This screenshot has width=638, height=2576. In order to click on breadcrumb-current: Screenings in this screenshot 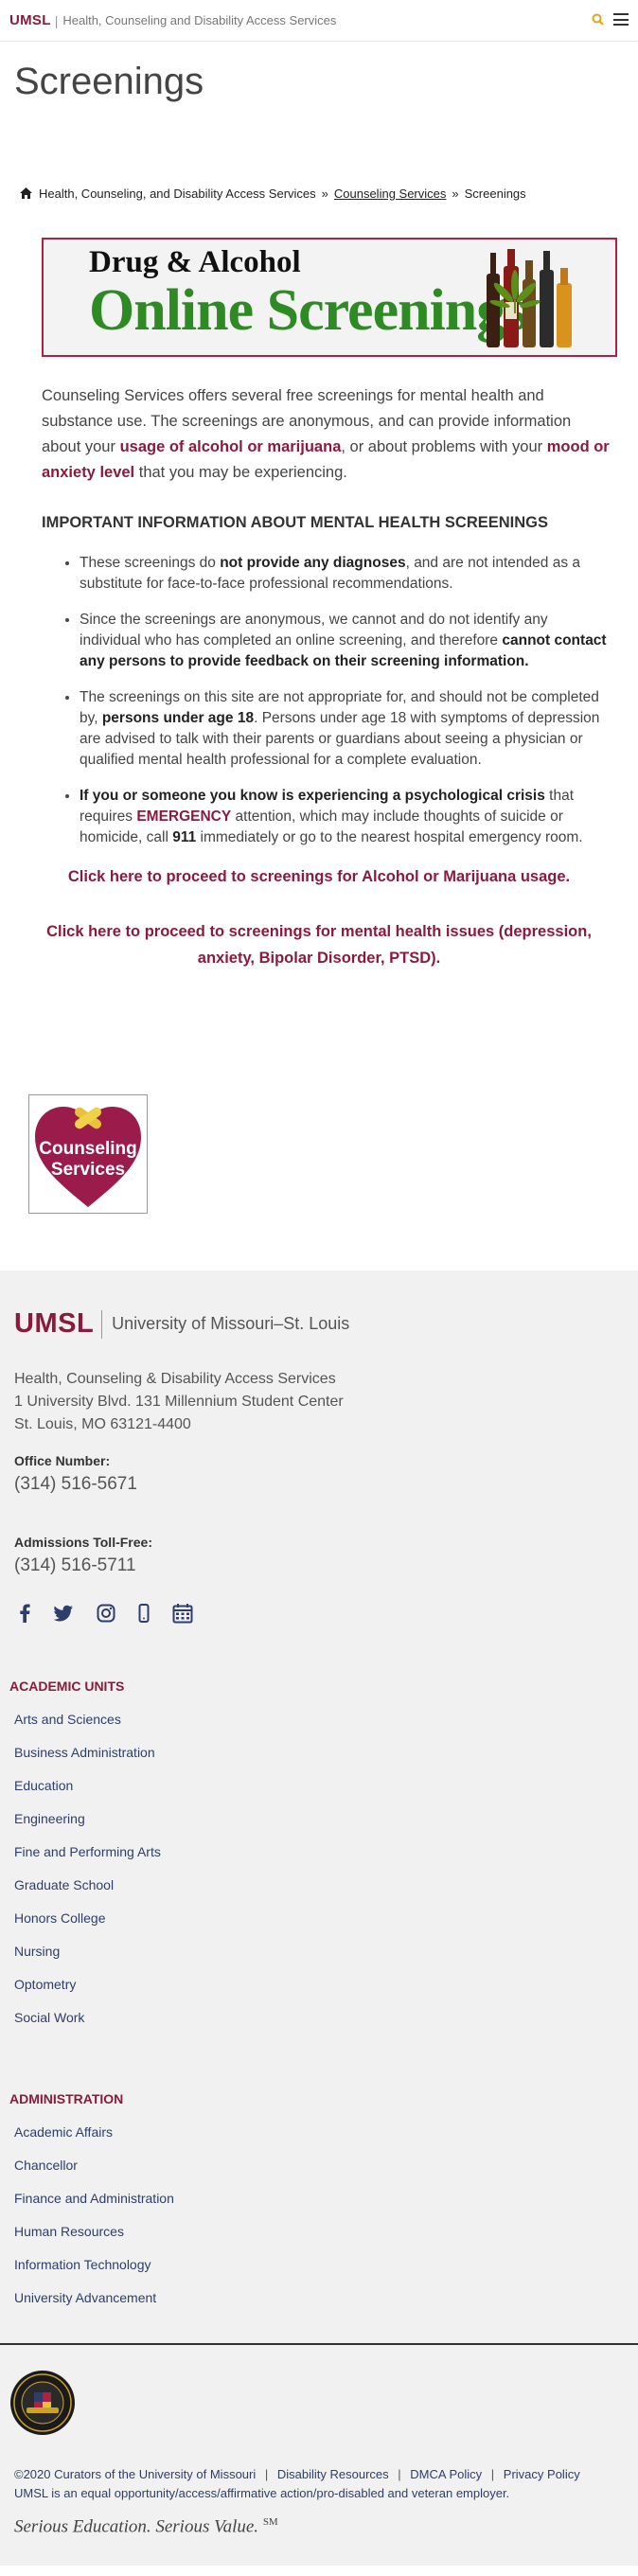, I will do `click(495, 194)`.